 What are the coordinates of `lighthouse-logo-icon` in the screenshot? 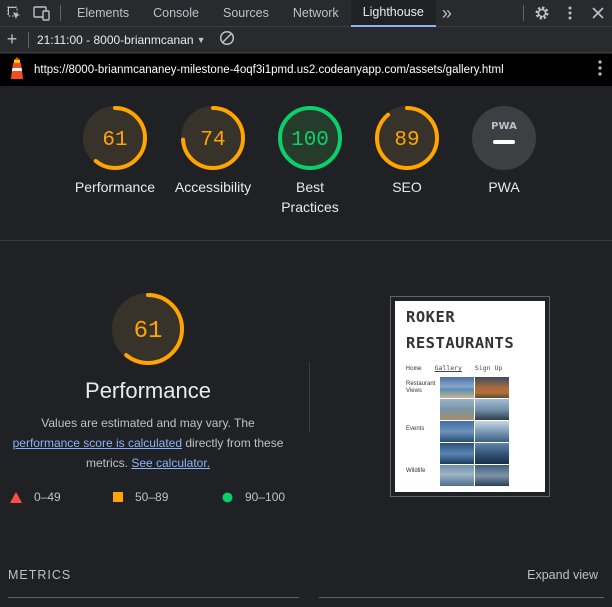 It's located at (17, 70).